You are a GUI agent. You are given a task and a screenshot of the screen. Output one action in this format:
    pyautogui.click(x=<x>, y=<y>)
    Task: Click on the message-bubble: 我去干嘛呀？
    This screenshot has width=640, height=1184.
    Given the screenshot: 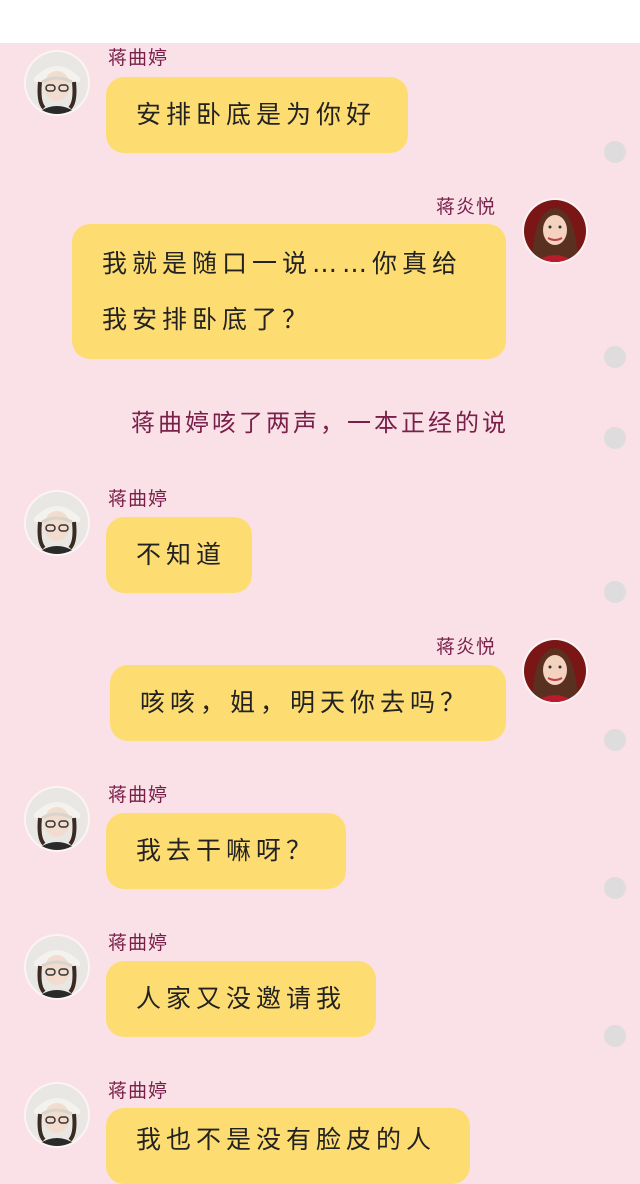 What is the action you would take?
    pyautogui.click(x=226, y=851)
    